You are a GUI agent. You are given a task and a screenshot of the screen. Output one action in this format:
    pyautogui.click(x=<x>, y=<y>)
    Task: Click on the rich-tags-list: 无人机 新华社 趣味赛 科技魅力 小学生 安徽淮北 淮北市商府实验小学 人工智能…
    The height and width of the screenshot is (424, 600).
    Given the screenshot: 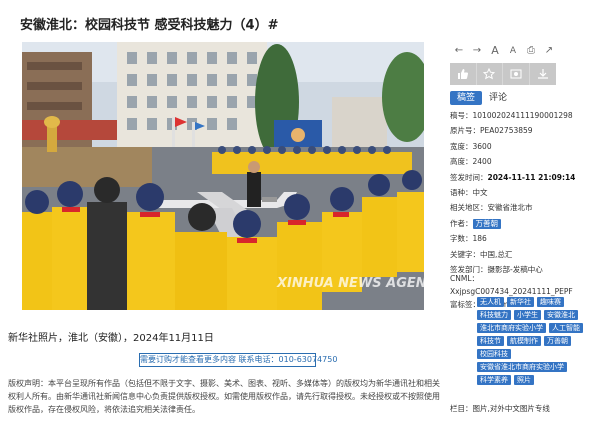 What is the action you would take?
    pyautogui.click(x=538, y=341)
    